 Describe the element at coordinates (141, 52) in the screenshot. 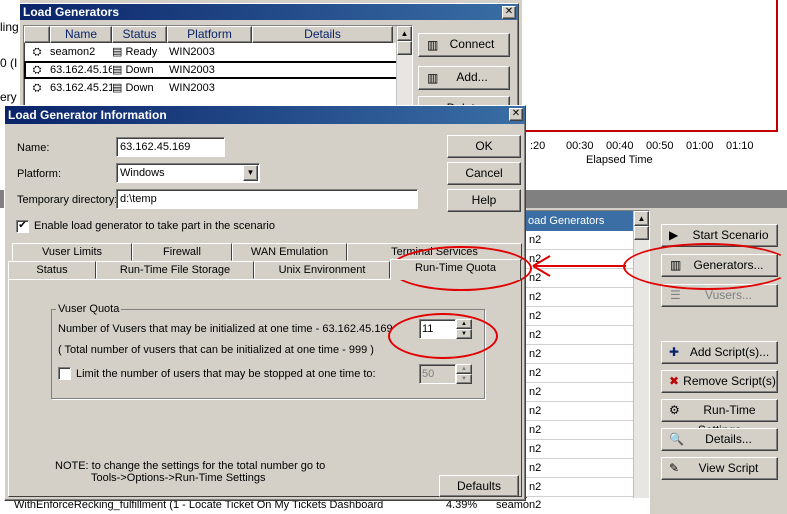

I see `row-status-text: Ready` at that location.